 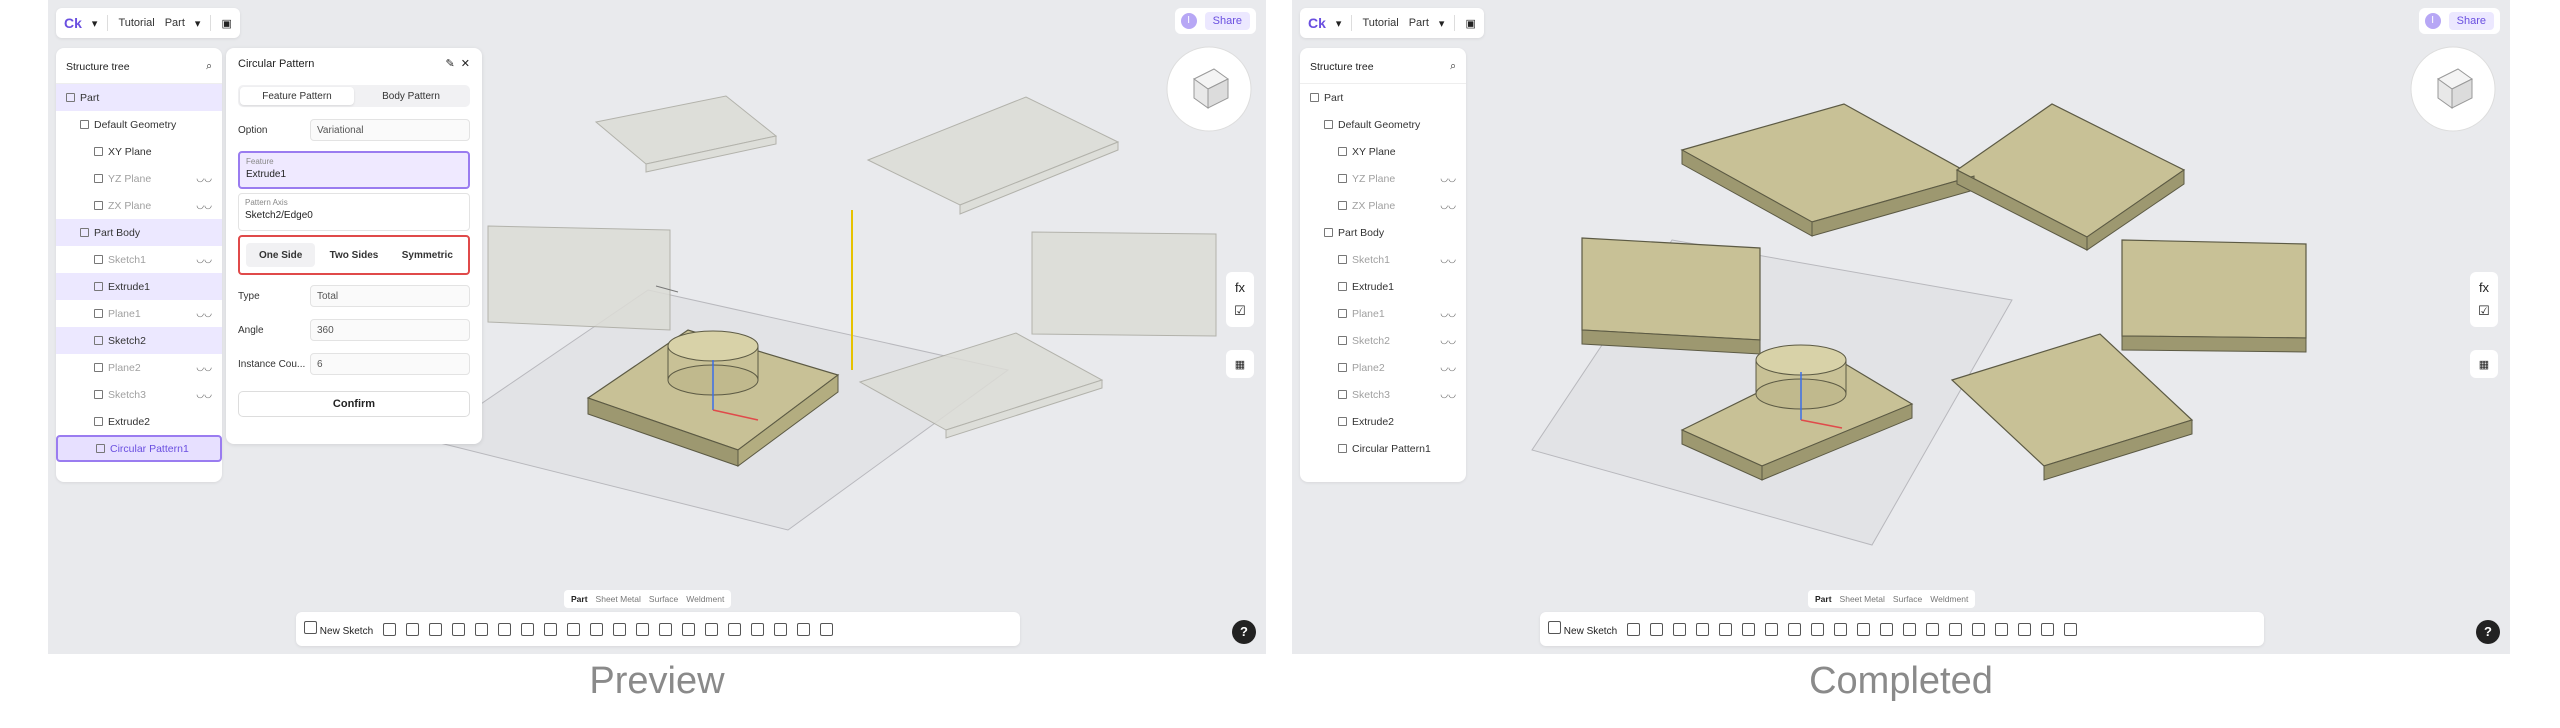 What do you see at coordinates (411, 96) in the screenshot?
I see `tab-body-pattern: Body Pattern` at bounding box center [411, 96].